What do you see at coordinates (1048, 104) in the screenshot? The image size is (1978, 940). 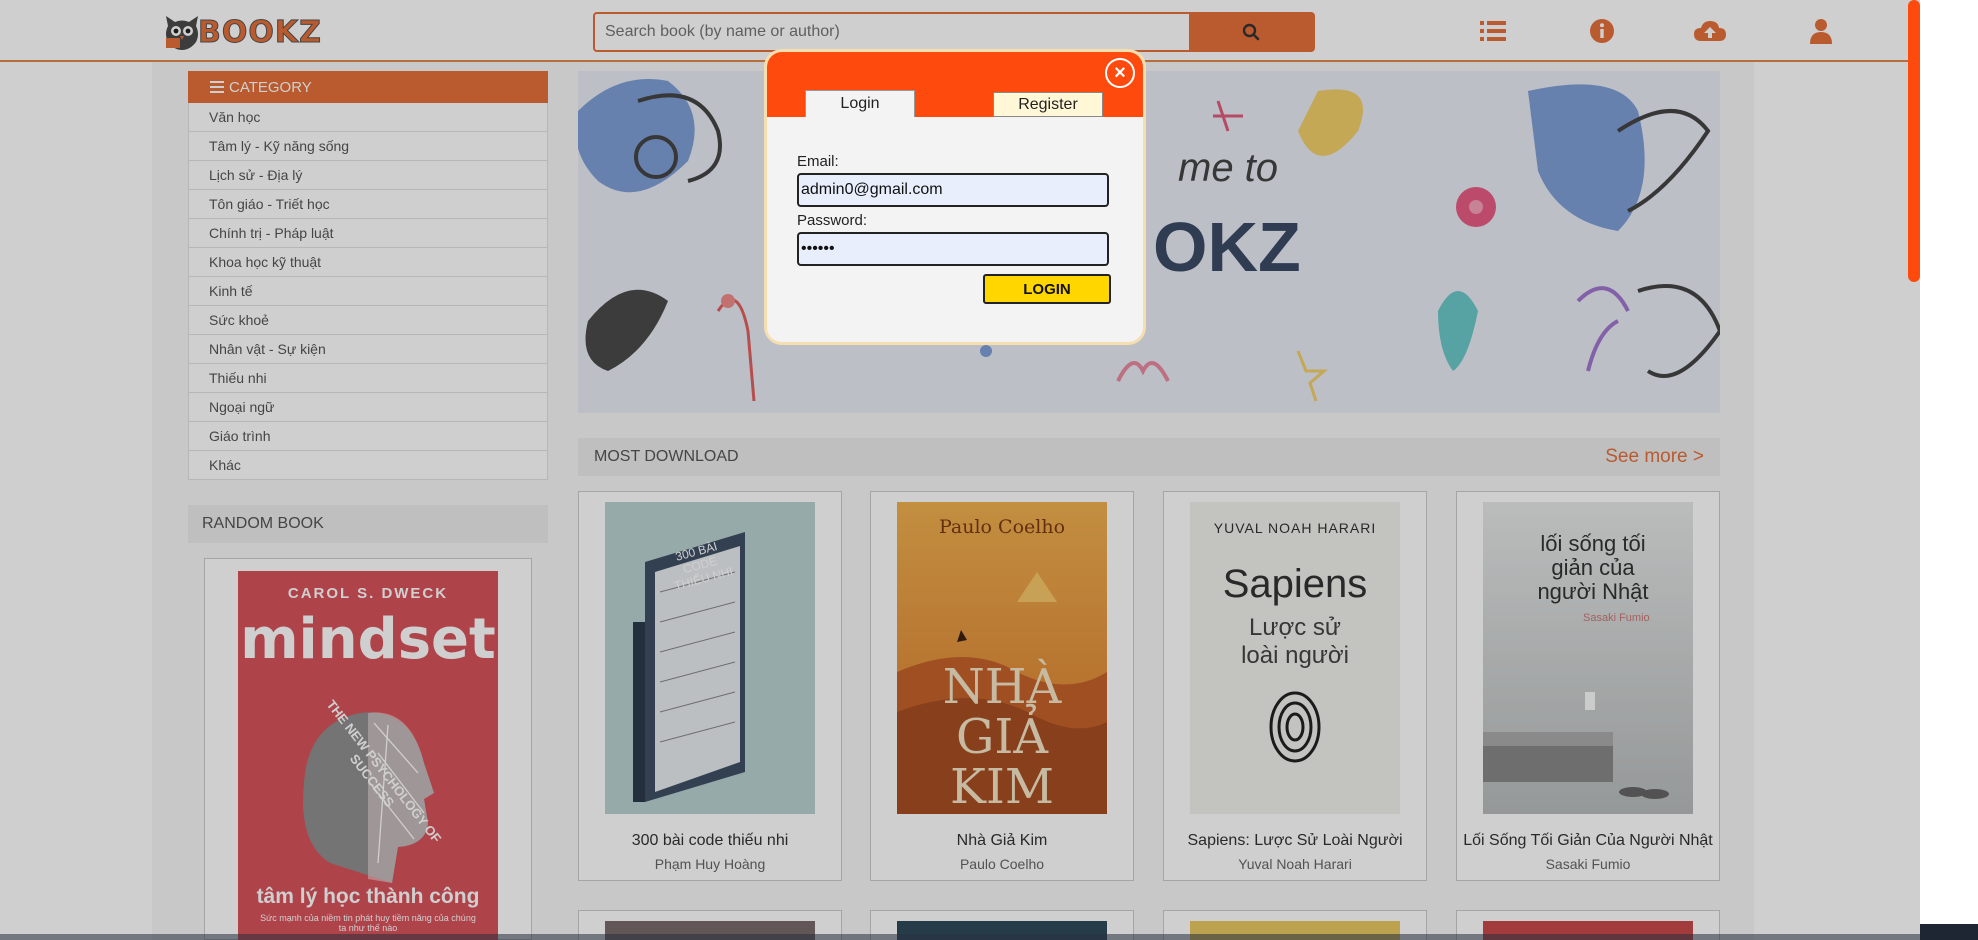 I see `tab-register: Register` at bounding box center [1048, 104].